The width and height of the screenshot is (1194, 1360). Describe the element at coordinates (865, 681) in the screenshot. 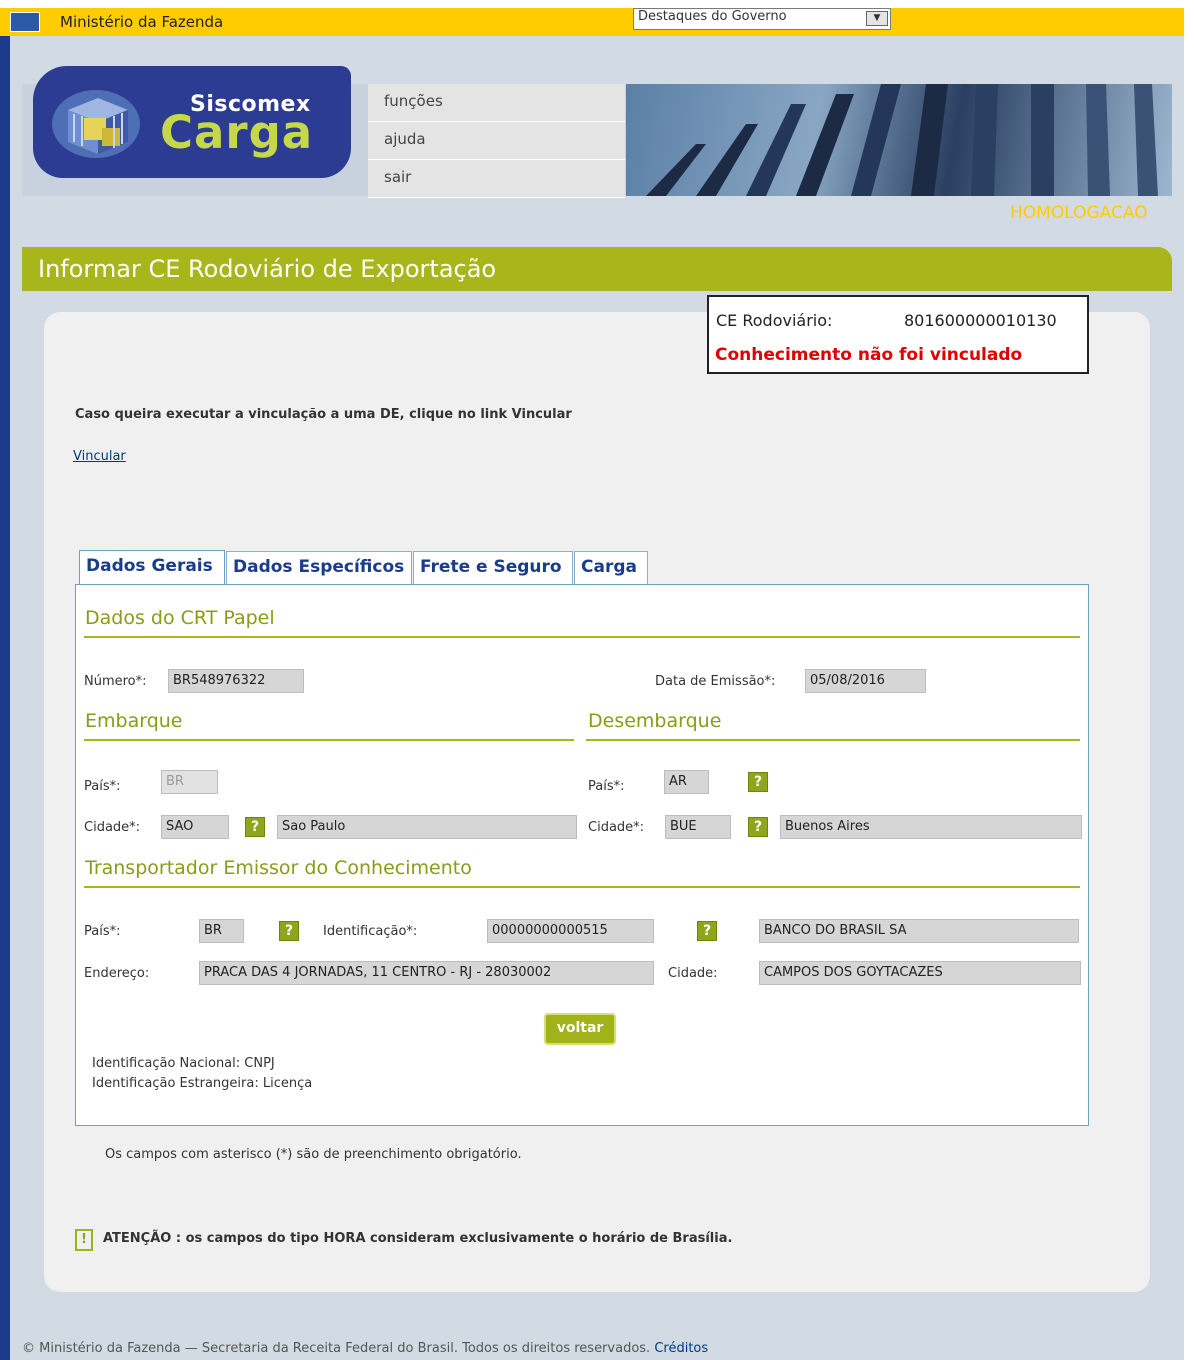

I see `data-emissao-field: 05/08/2016` at that location.